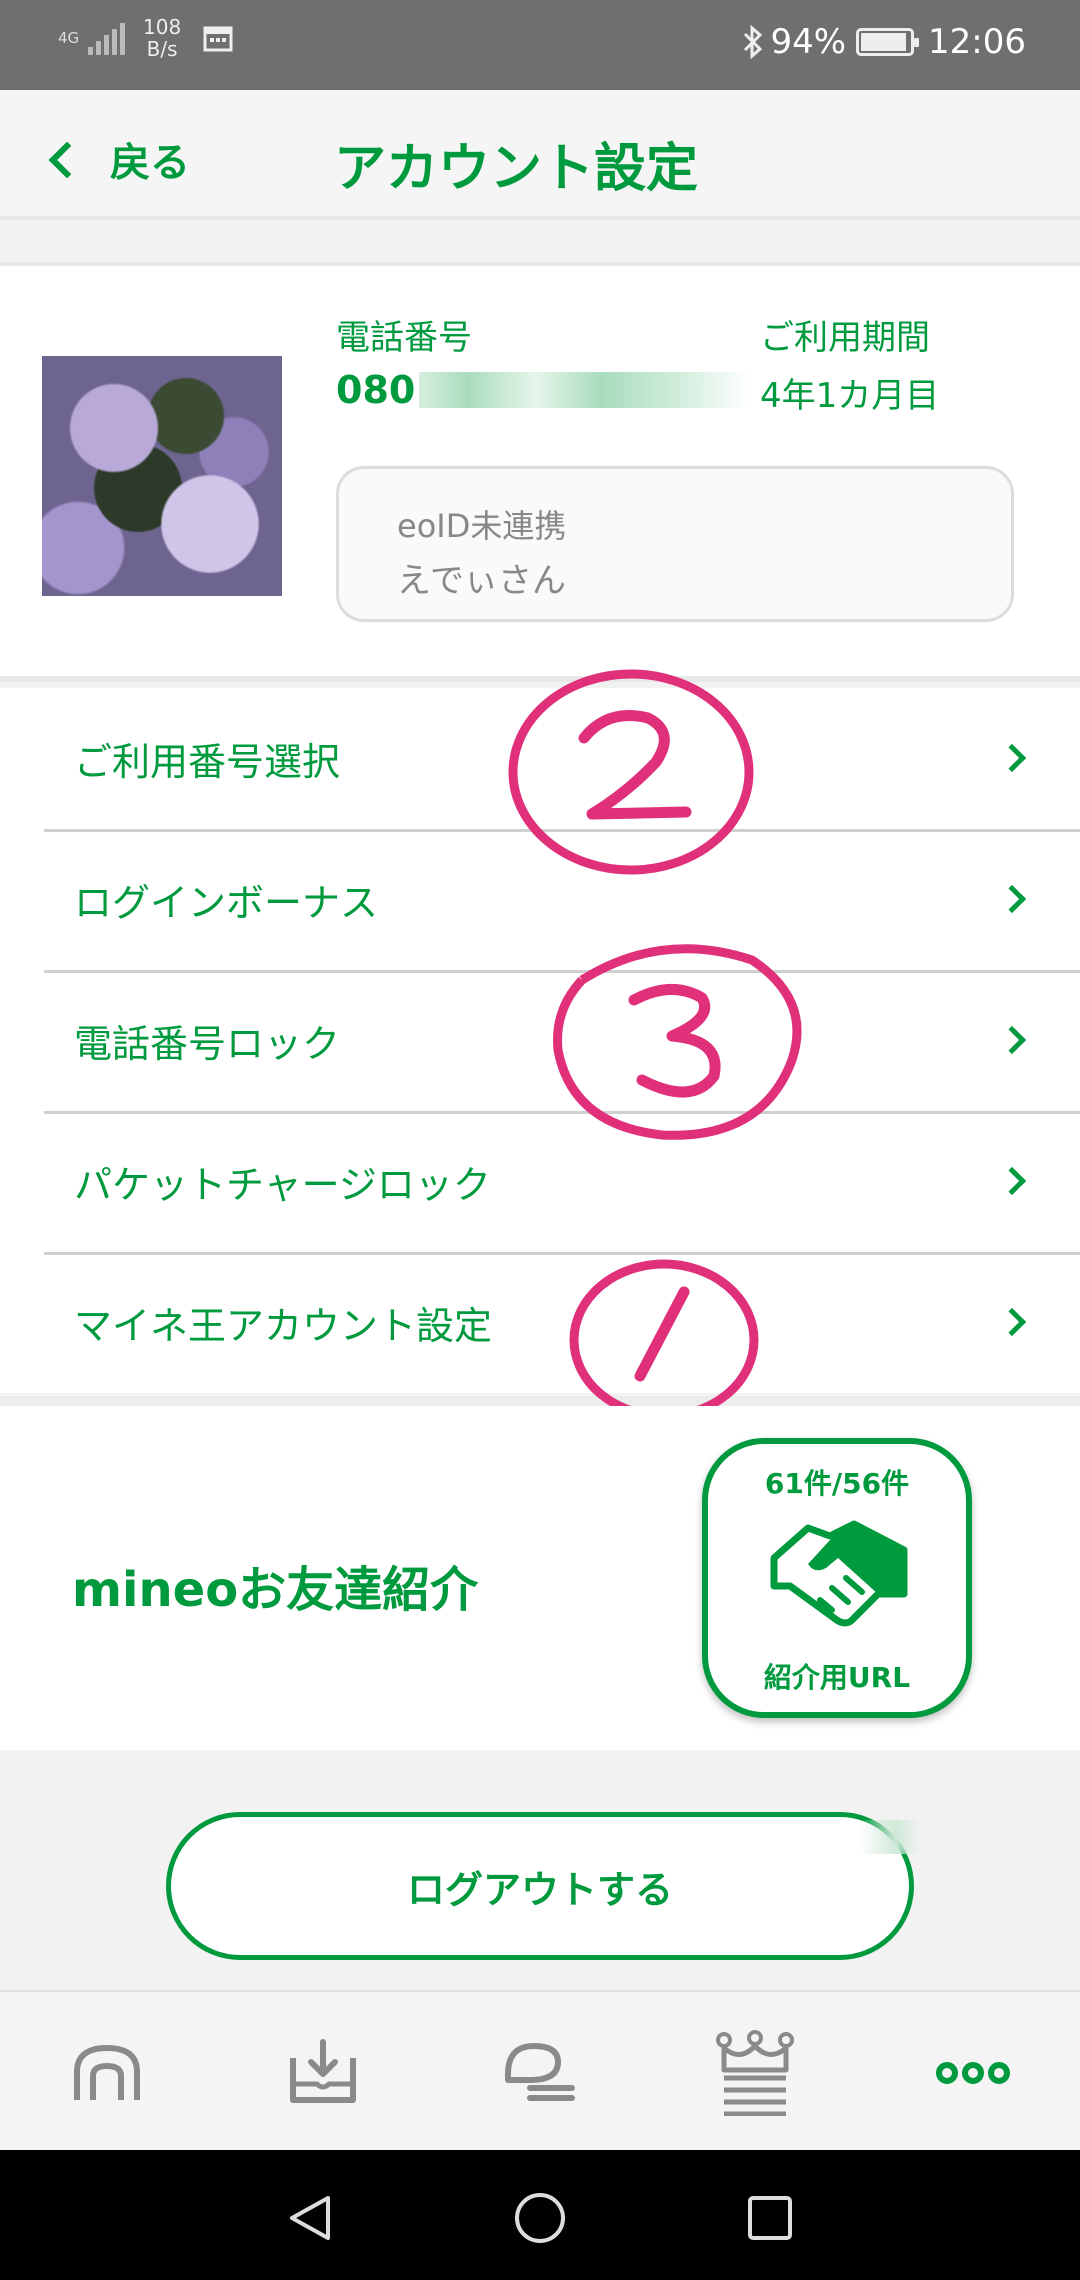 This screenshot has height=2280, width=1080. I want to click on chevron-left-icon, so click(67, 160).